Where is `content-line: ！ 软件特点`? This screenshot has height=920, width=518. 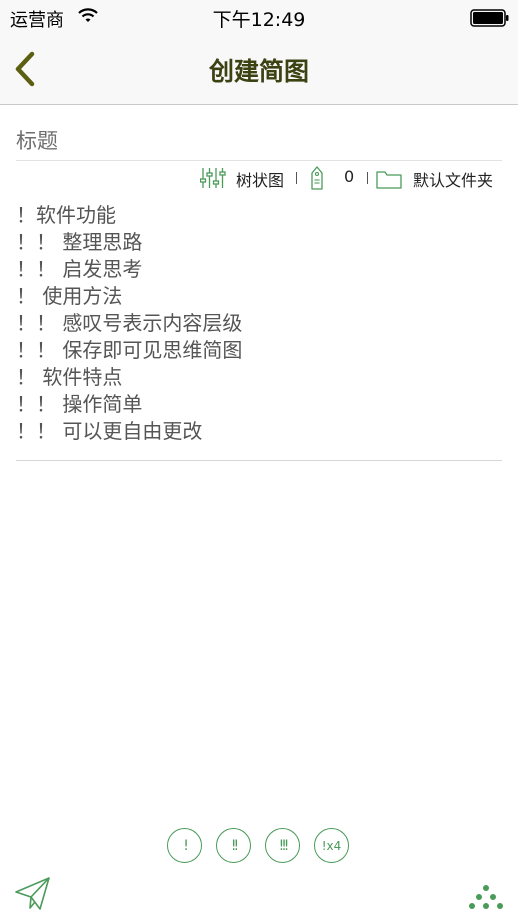 content-line: ！ 软件特点 is located at coordinates (69, 377).